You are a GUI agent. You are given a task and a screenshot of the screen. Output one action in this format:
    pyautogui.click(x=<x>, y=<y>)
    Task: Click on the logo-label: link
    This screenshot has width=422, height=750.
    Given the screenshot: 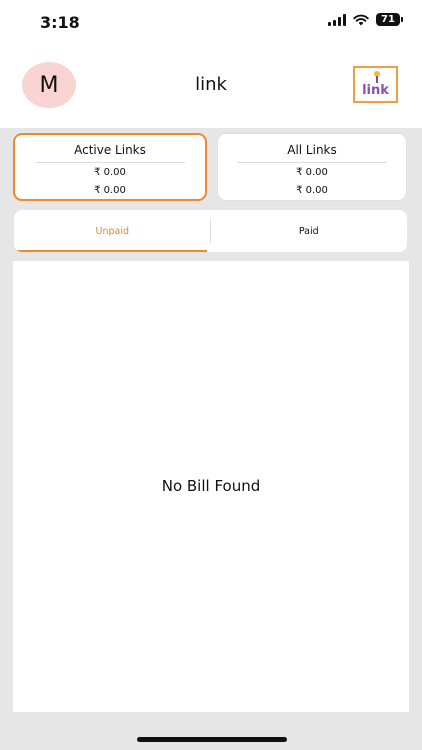 What is the action you would take?
    pyautogui.click(x=375, y=90)
    